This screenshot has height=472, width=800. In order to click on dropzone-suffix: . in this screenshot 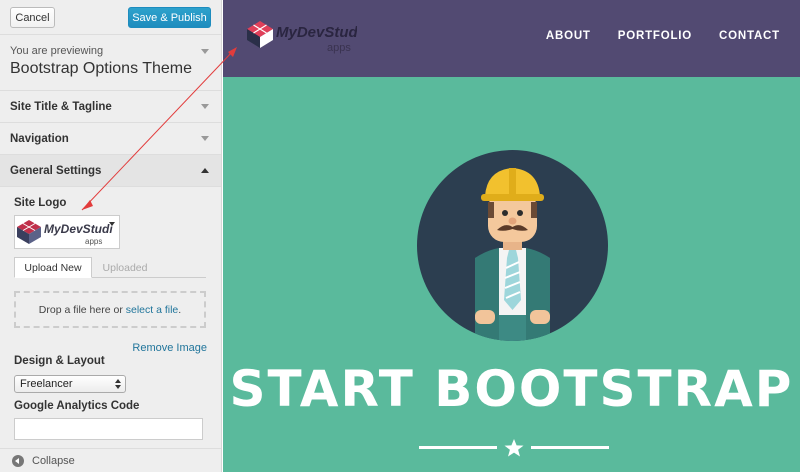, I will do `click(180, 309)`.